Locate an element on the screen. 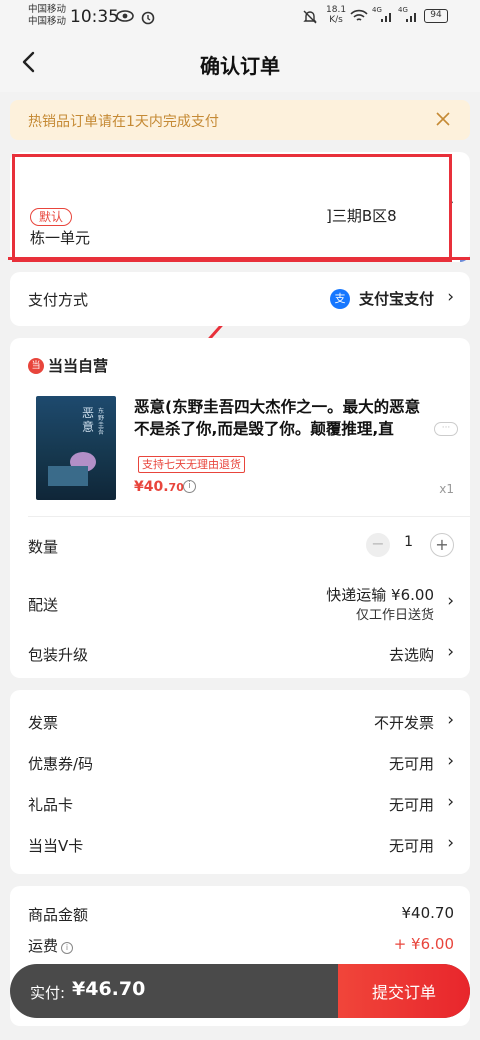  goods-amount-label: 商品金额 is located at coordinates (58, 915).